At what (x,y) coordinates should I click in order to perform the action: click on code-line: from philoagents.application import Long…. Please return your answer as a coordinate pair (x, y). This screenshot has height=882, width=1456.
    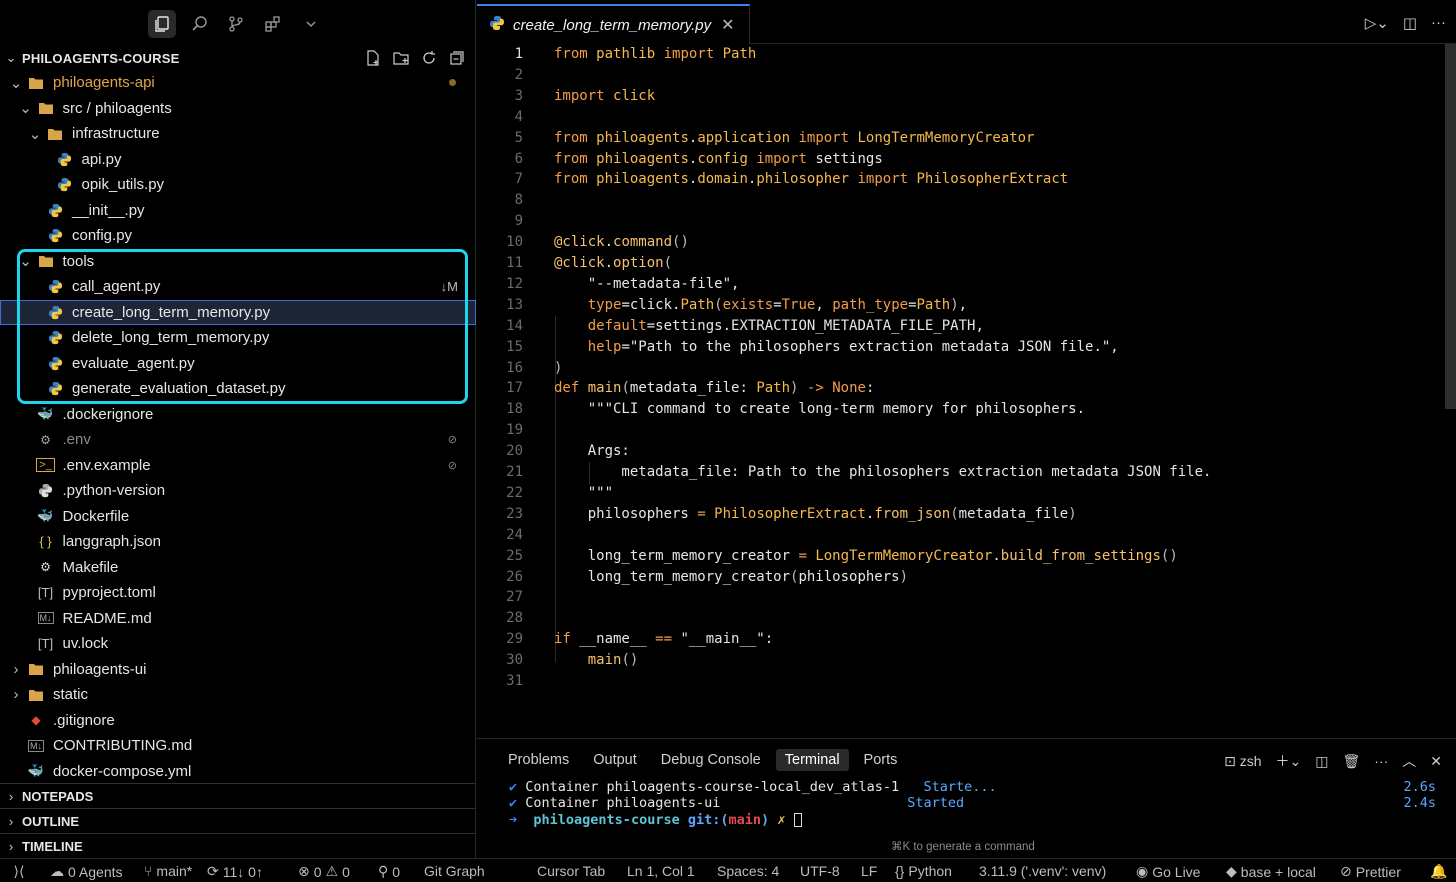
    Looking at the image, I should click on (794, 138).